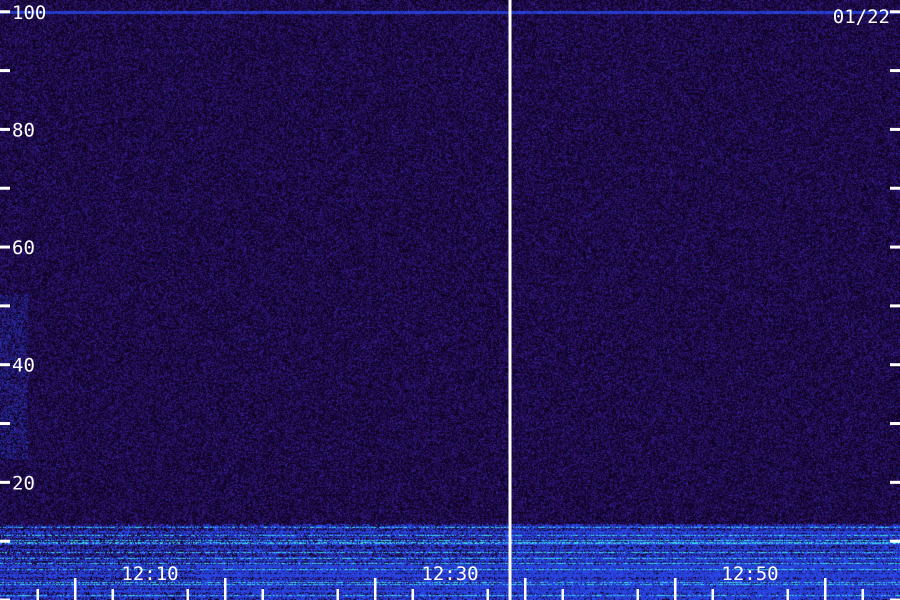  I want to click on y-axis-labels: 20 40 60 80 100, so click(29, 248).